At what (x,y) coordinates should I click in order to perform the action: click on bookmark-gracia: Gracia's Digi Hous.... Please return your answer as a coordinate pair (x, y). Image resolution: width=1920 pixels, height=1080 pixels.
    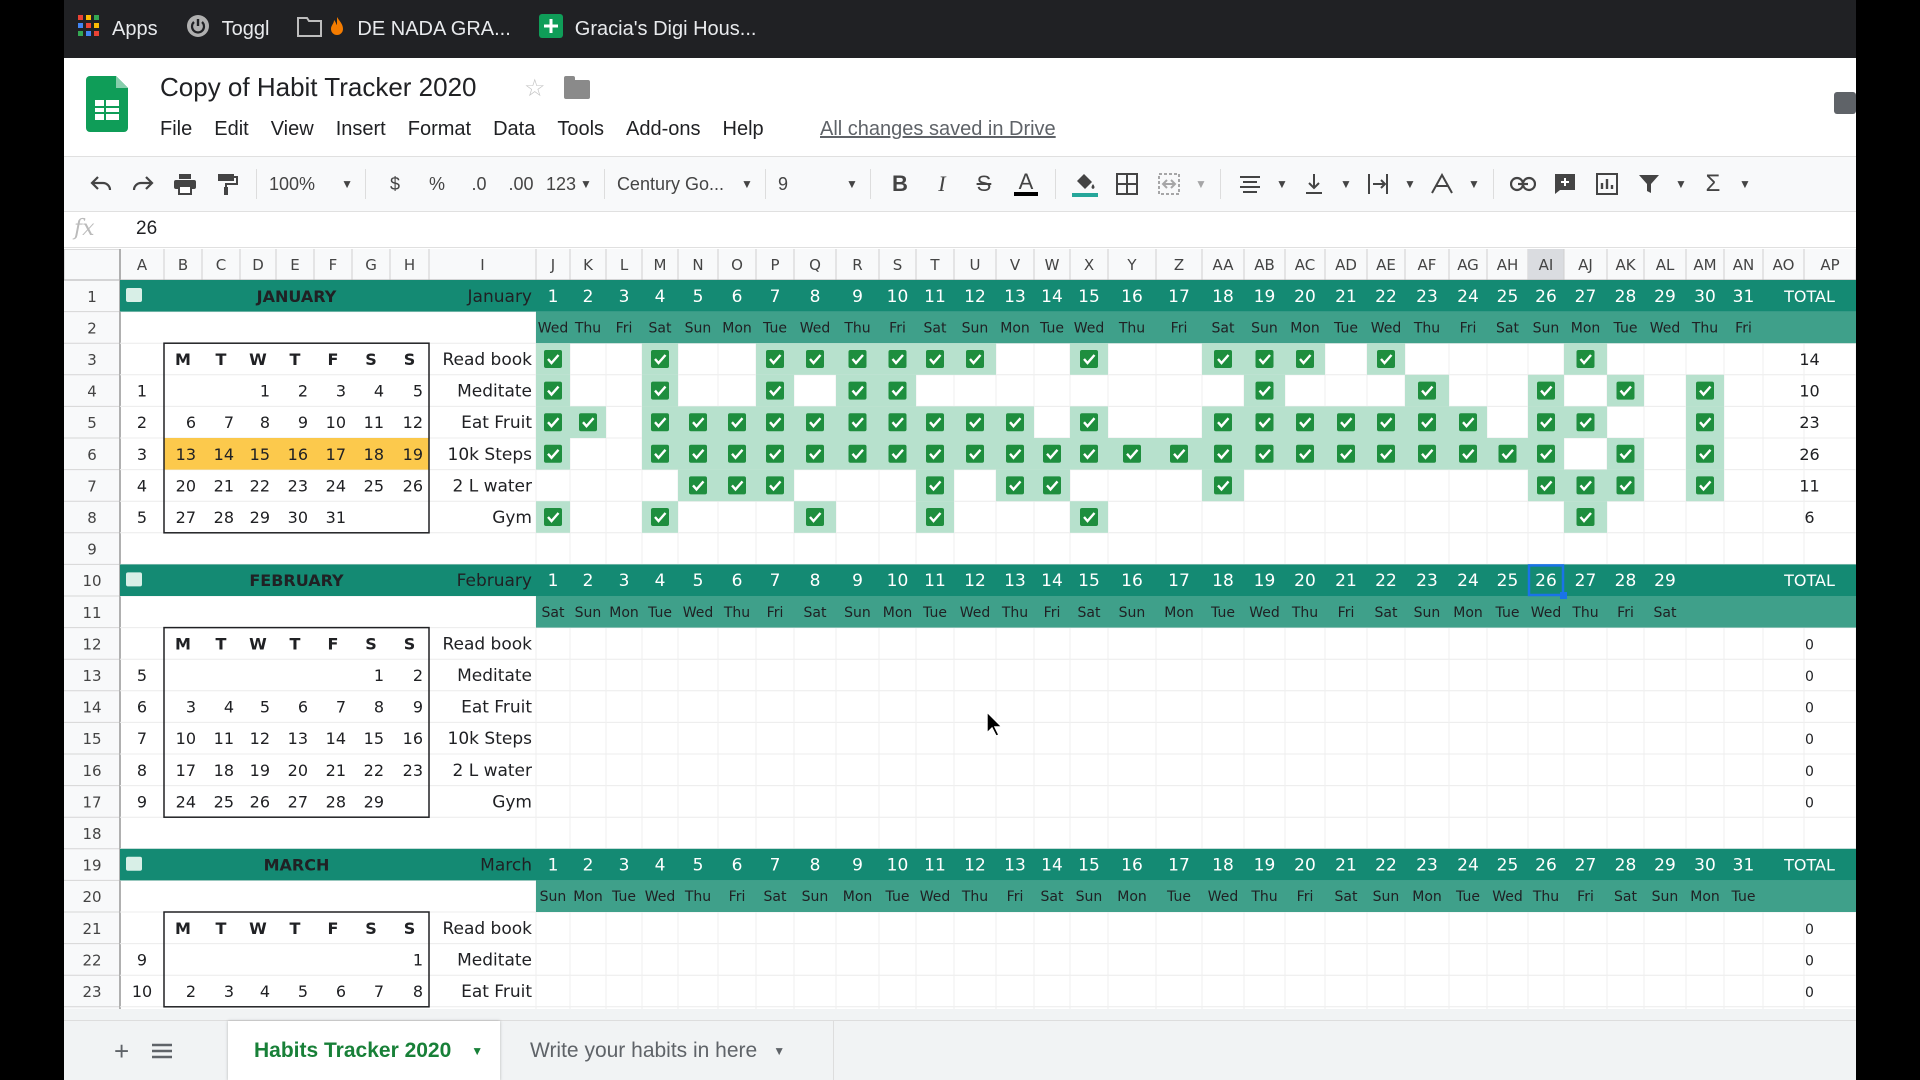
    Looking at the image, I should click on (647, 29).